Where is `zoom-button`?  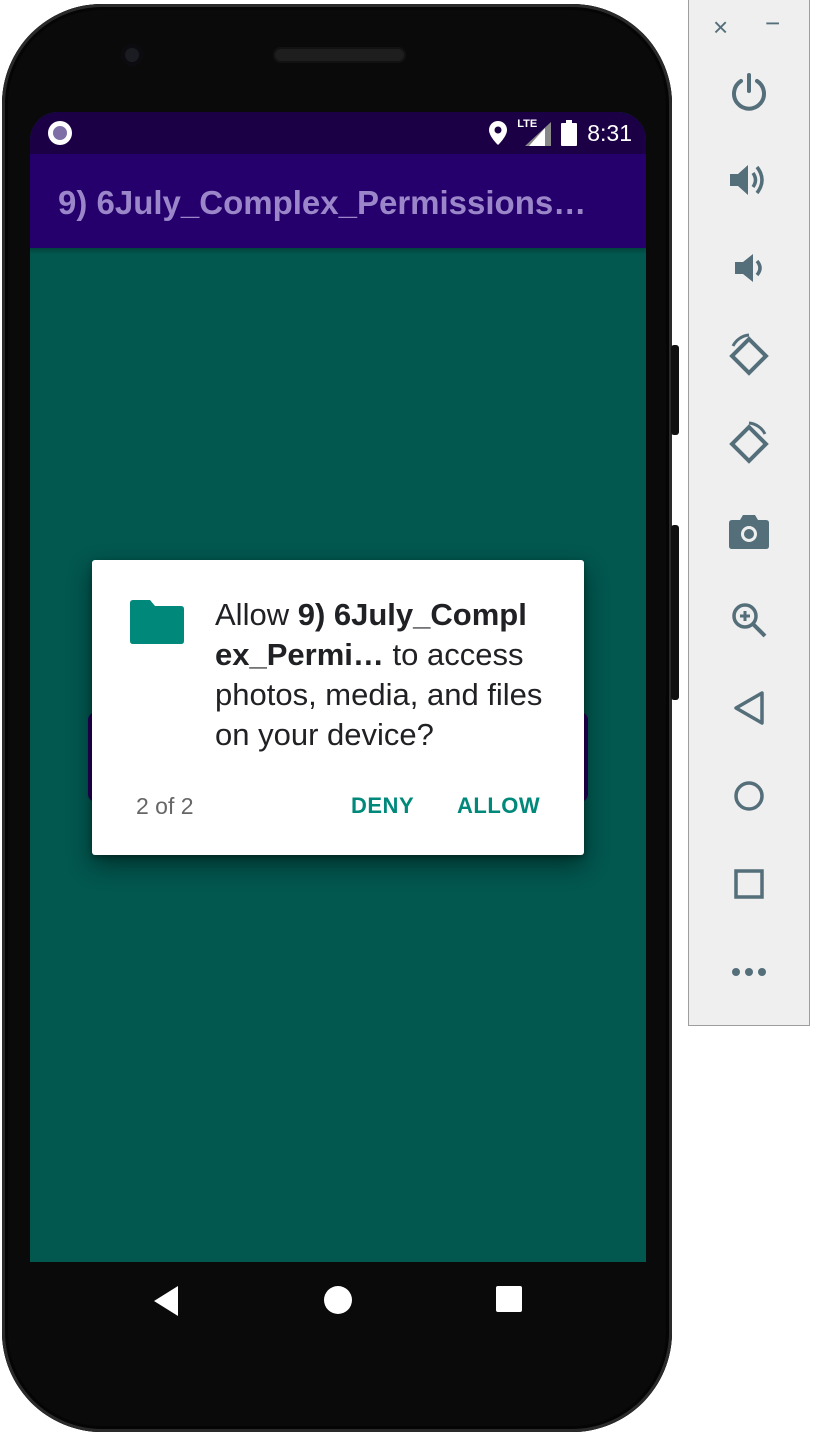
zoom-button is located at coordinates (749, 620).